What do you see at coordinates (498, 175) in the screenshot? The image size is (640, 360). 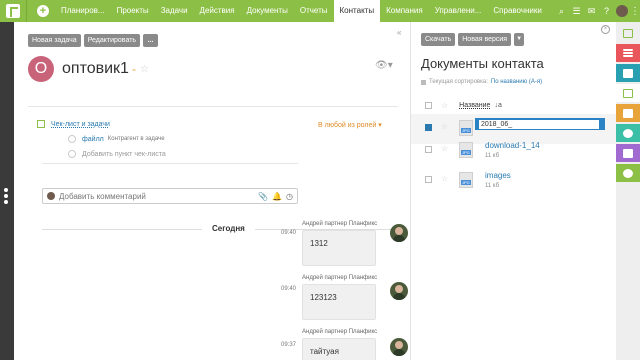 I see `file-name: images` at bounding box center [498, 175].